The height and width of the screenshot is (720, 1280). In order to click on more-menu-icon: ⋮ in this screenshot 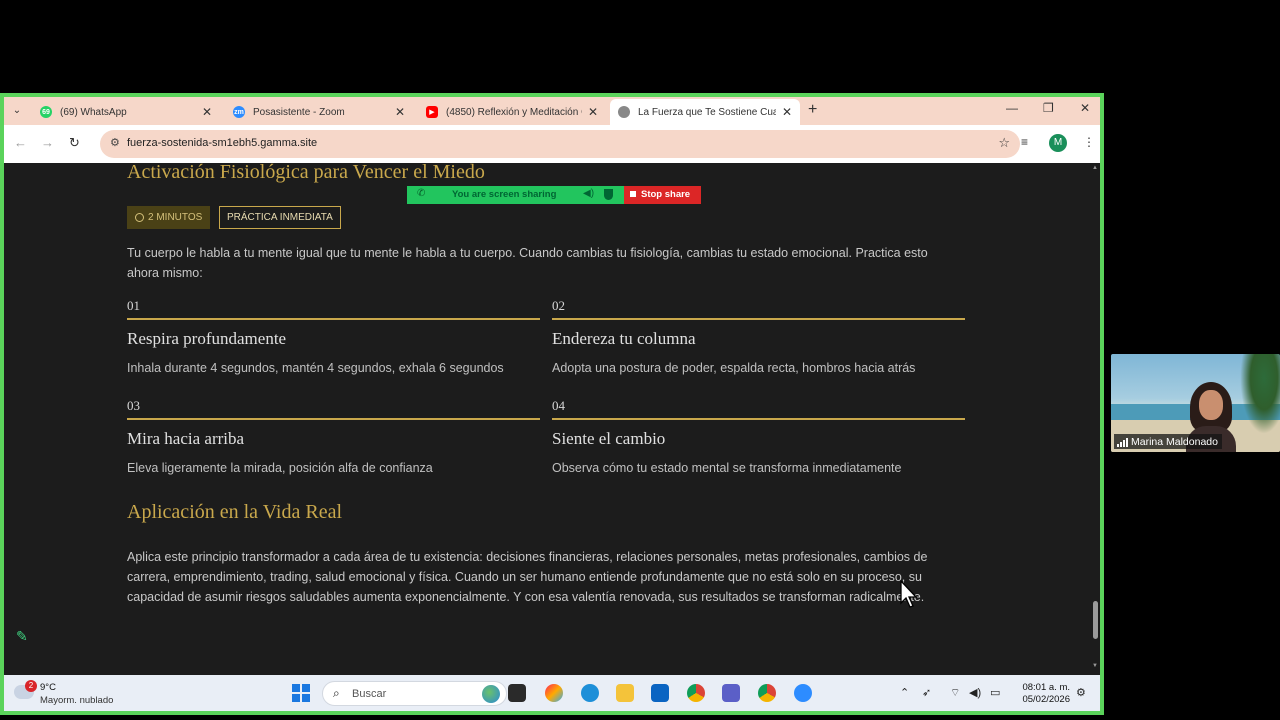, I will do `click(1089, 142)`.